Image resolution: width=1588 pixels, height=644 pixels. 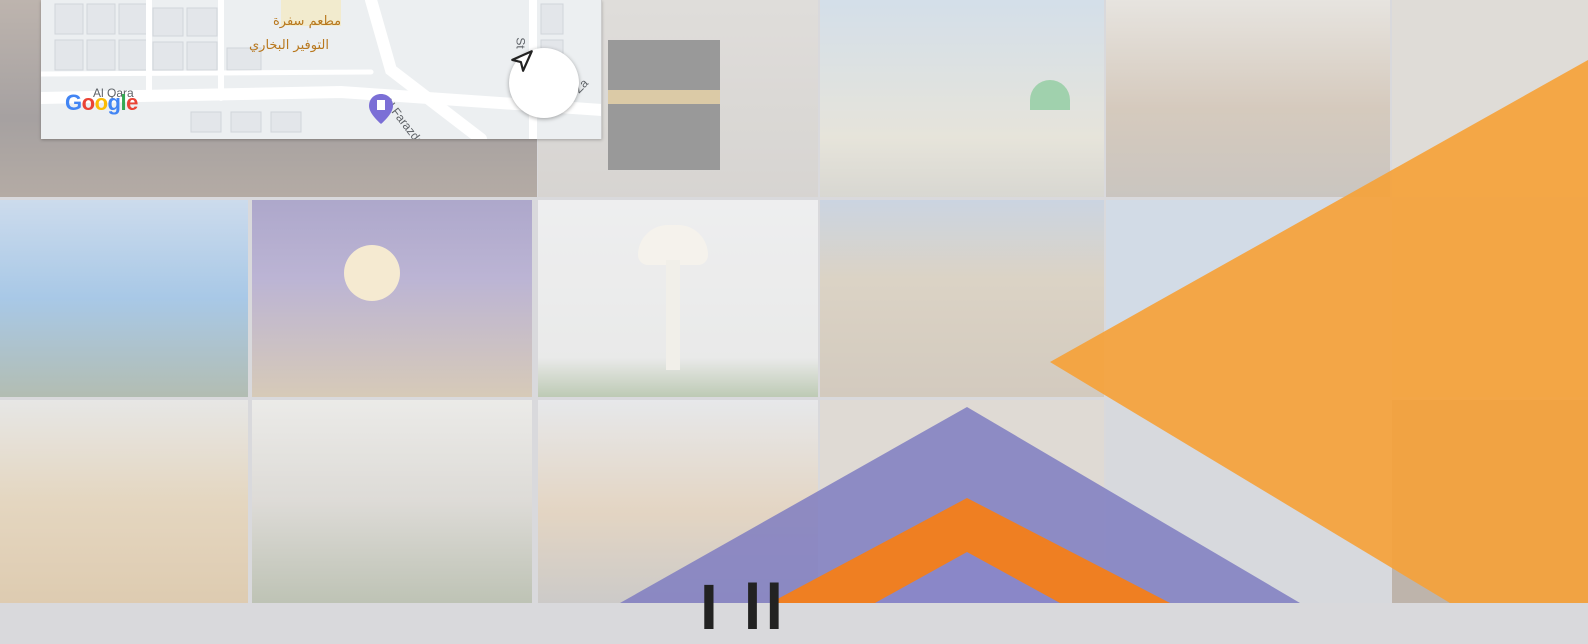 What do you see at coordinates (392, 298) in the screenshot?
I see `photo-tile-tower-night` at bounding box center [392, 298].